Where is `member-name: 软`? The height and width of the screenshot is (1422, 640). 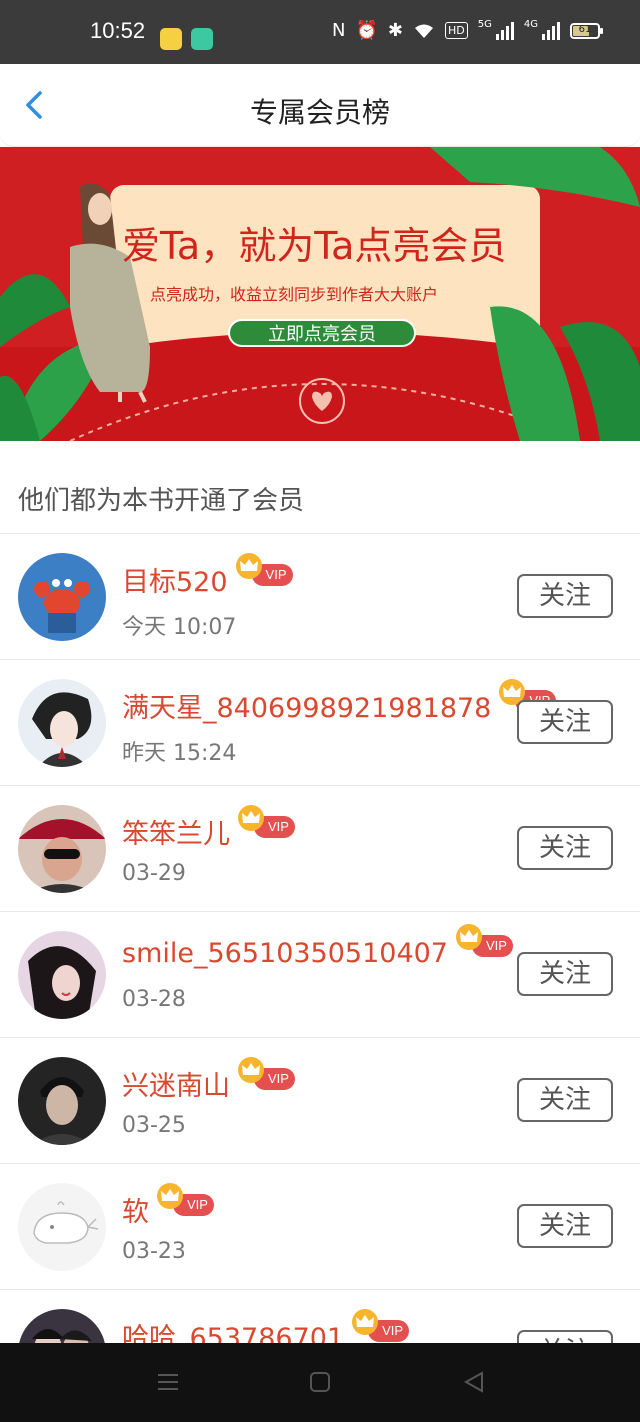
member-name: 软 is located at coordinates (135, 1212).